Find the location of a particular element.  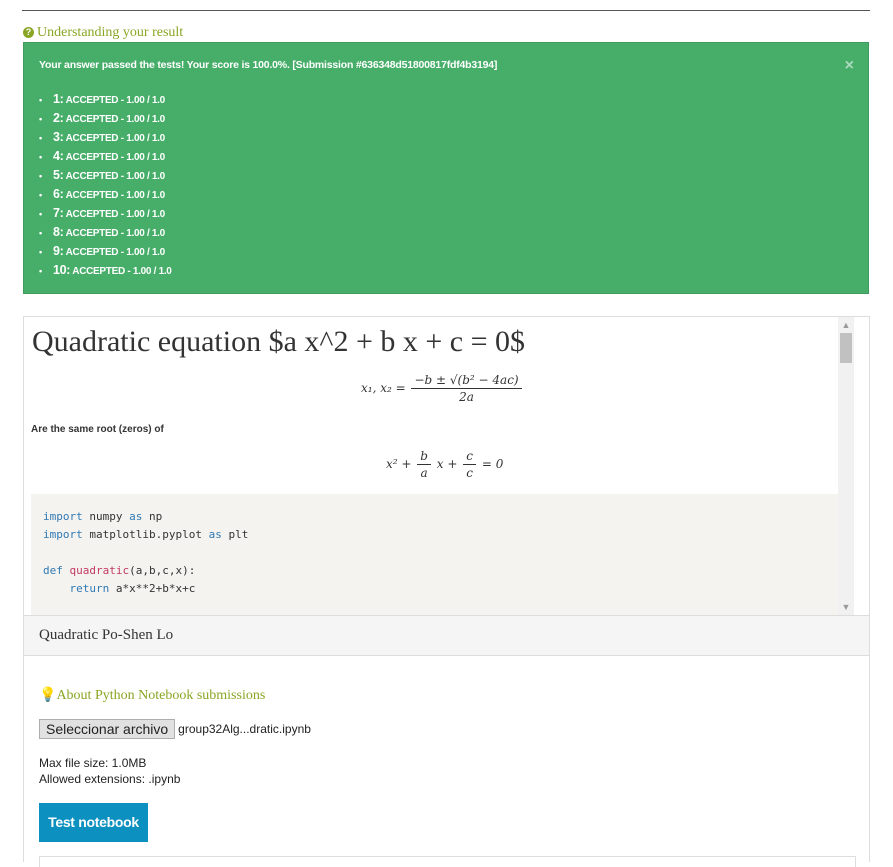

allowed-extensions: Allowed extensions: .ipynb is located at coordinates (110, 779).